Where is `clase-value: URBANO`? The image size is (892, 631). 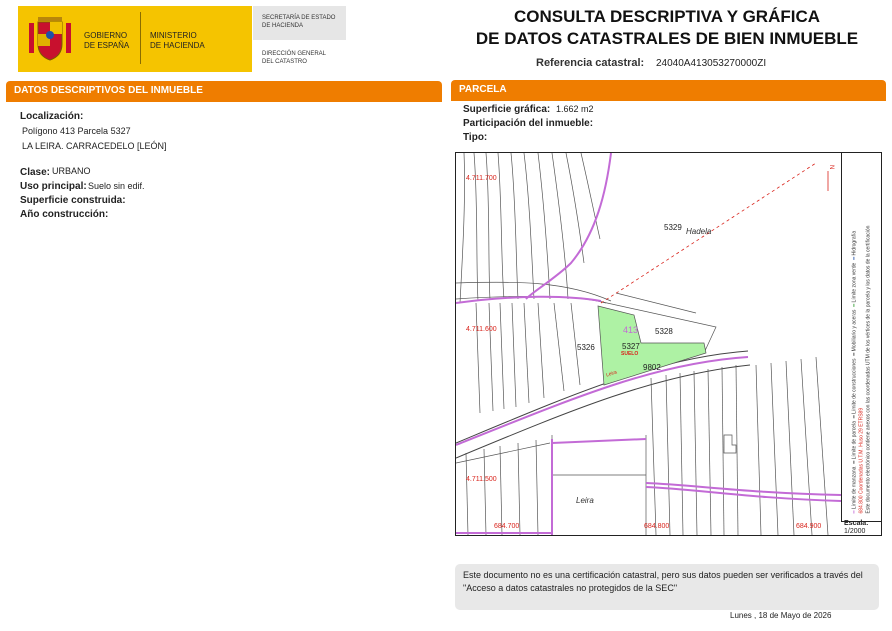
clase-value: URBANO is located at coordinates (71, 171).